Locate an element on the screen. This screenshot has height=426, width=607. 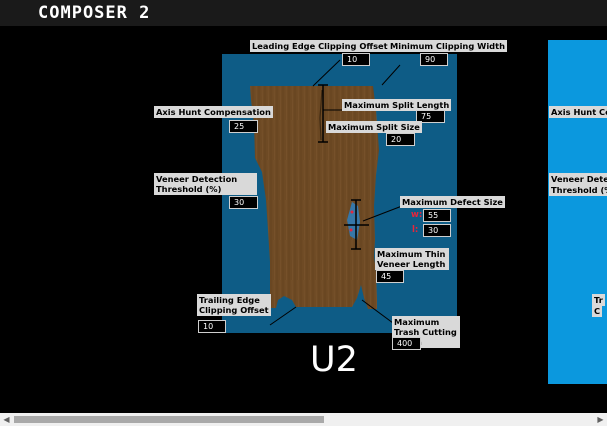
scroll-right-icon: ▶ is located at coordinates (600, 419).